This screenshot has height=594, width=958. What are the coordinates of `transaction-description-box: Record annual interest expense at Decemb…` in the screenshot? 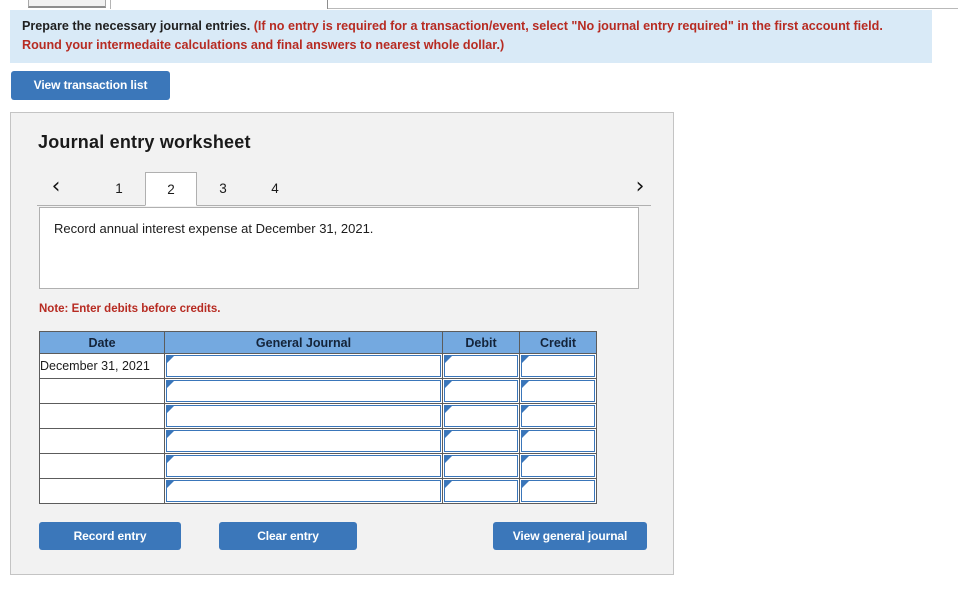 It's located at (339, 248).